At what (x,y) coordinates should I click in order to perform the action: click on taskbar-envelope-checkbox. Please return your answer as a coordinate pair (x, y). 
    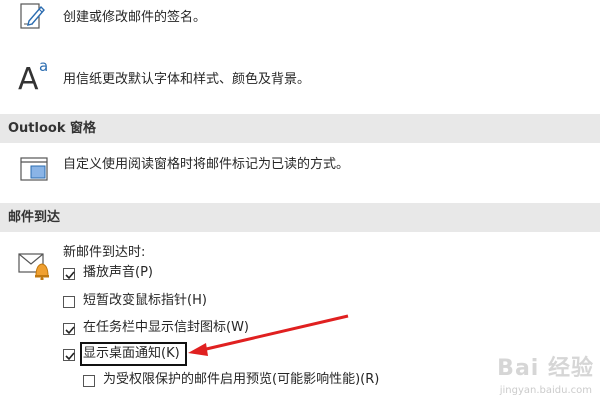
    Looking at the image, I should click on (69, 329).